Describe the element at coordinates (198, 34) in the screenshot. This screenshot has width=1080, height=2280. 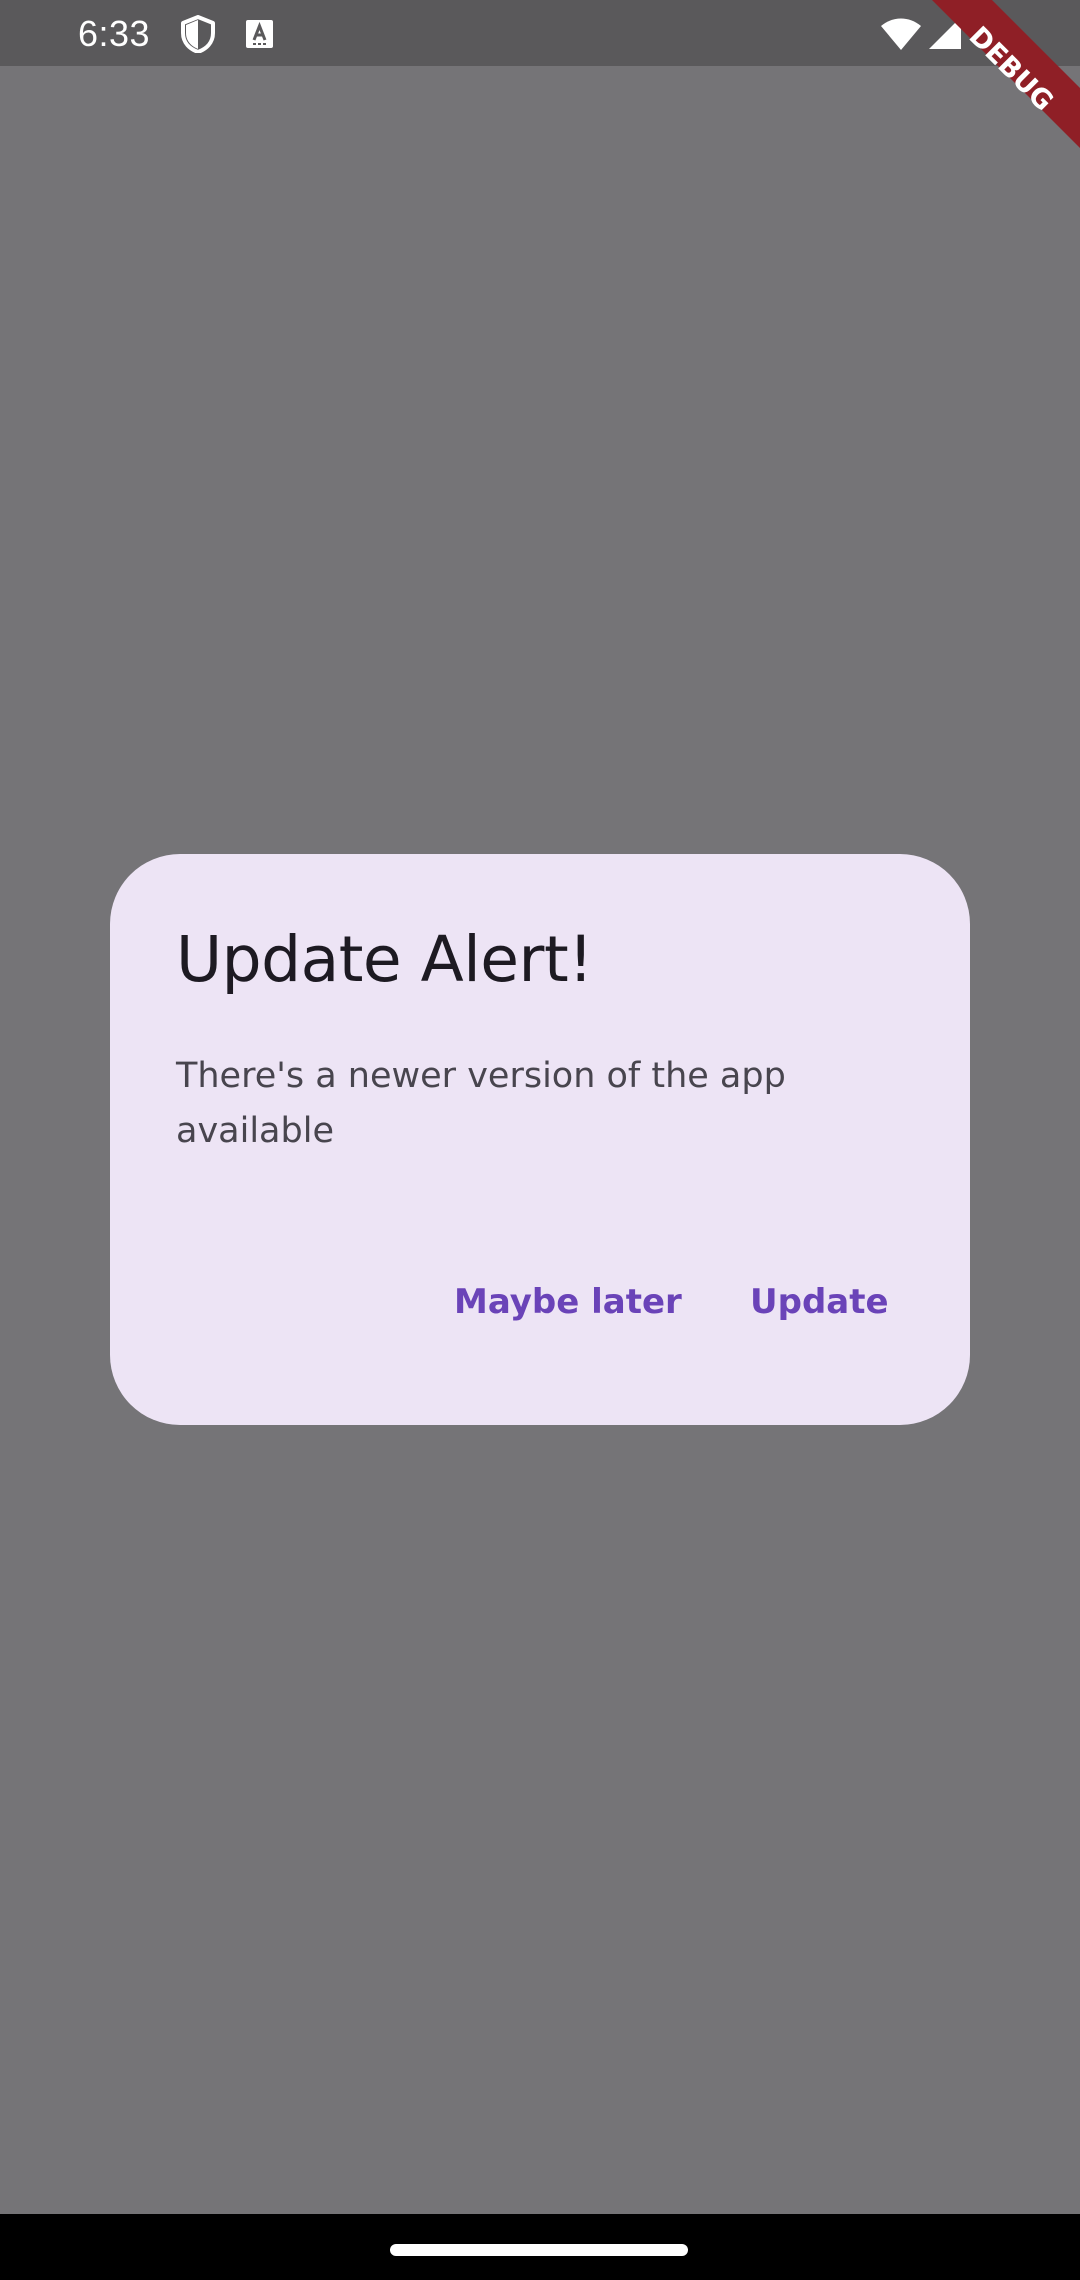
I see `shield-icon` at that location.